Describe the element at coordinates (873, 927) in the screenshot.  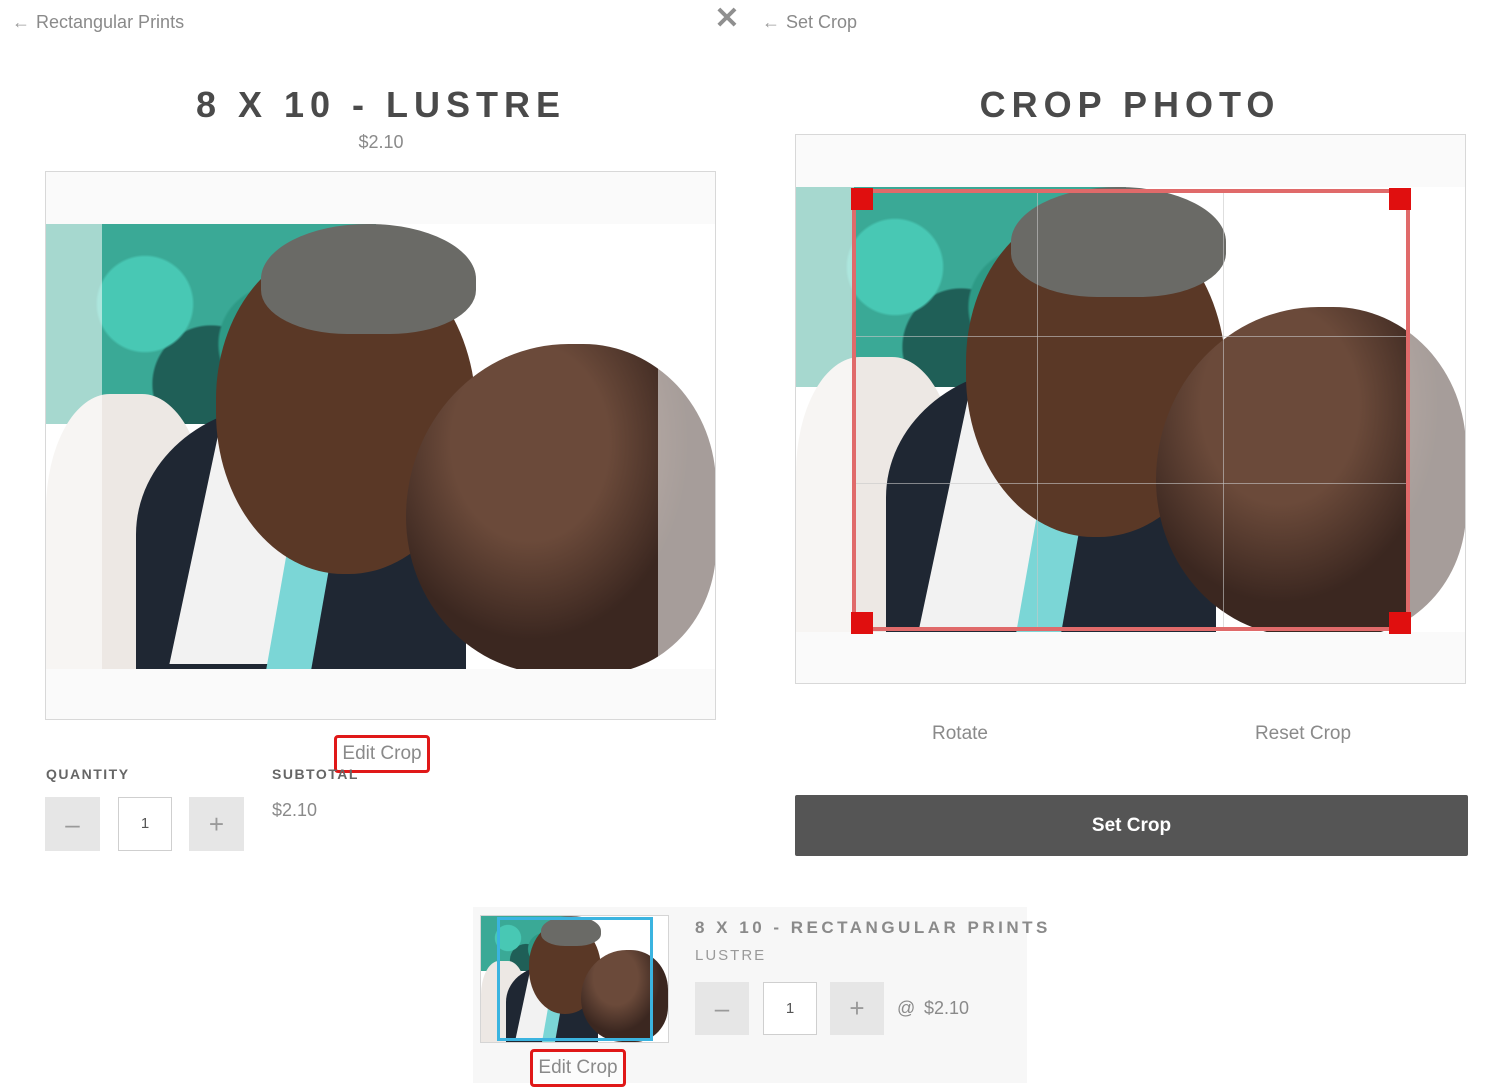
I see `cart-item-title: 8 X 10 - RECTANGULAR PRINTS` at that location.